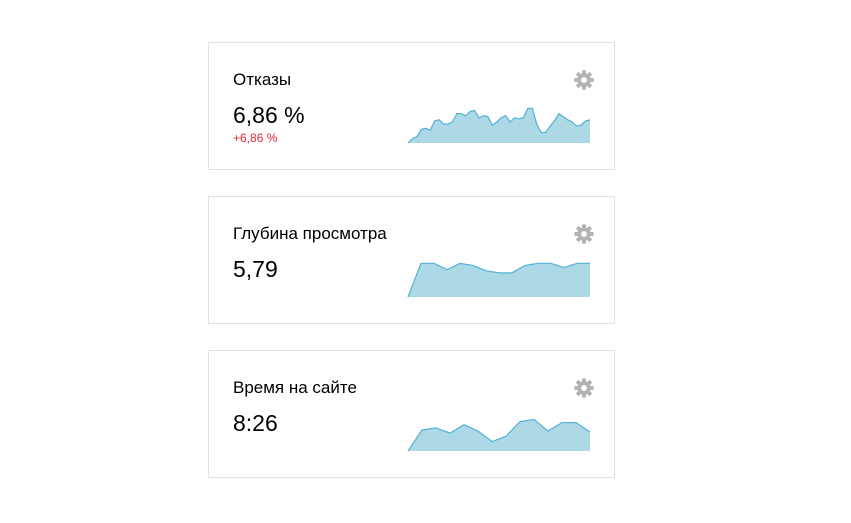 This screenshot has width=851, height=523. What do you see at coordinates (262, 79) in the screenshot?
I see `widget-title: Отказы` at bounding box center [262, 79].